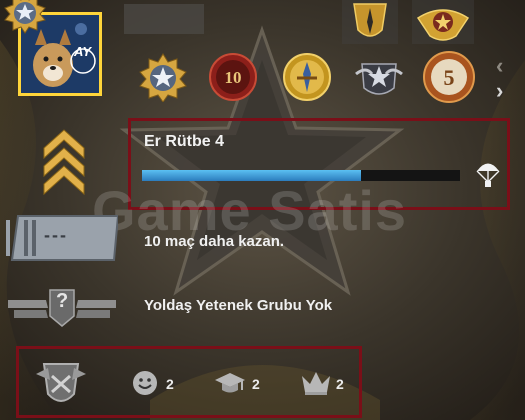  I want to click on medal-5-label: 5, so click(449, 77).